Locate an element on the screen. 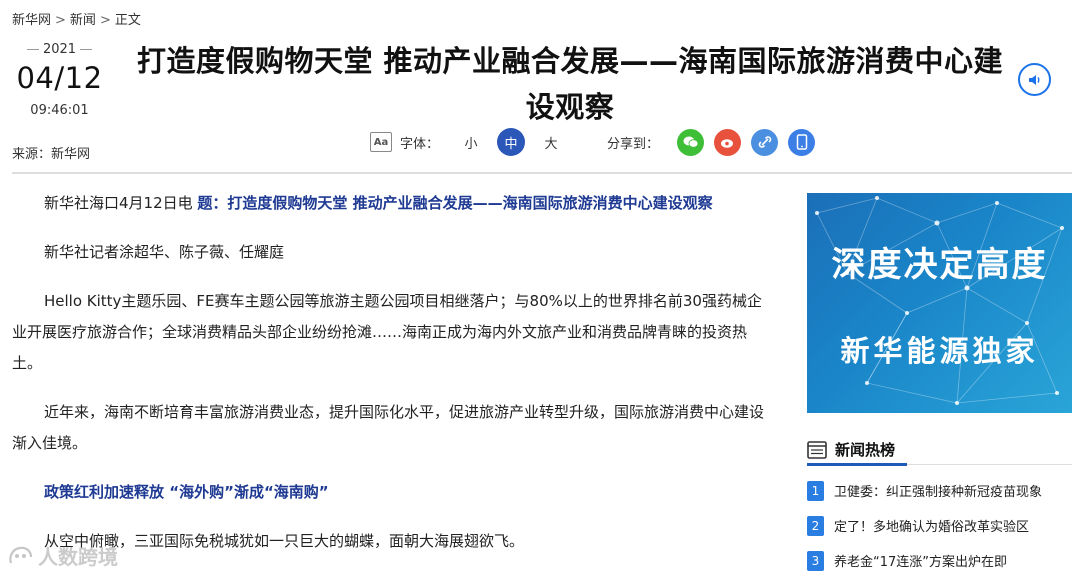 This screenshot has height=576, width=1080. hot-news-title: 新闻热榜 is located at coordinates (865, 450).